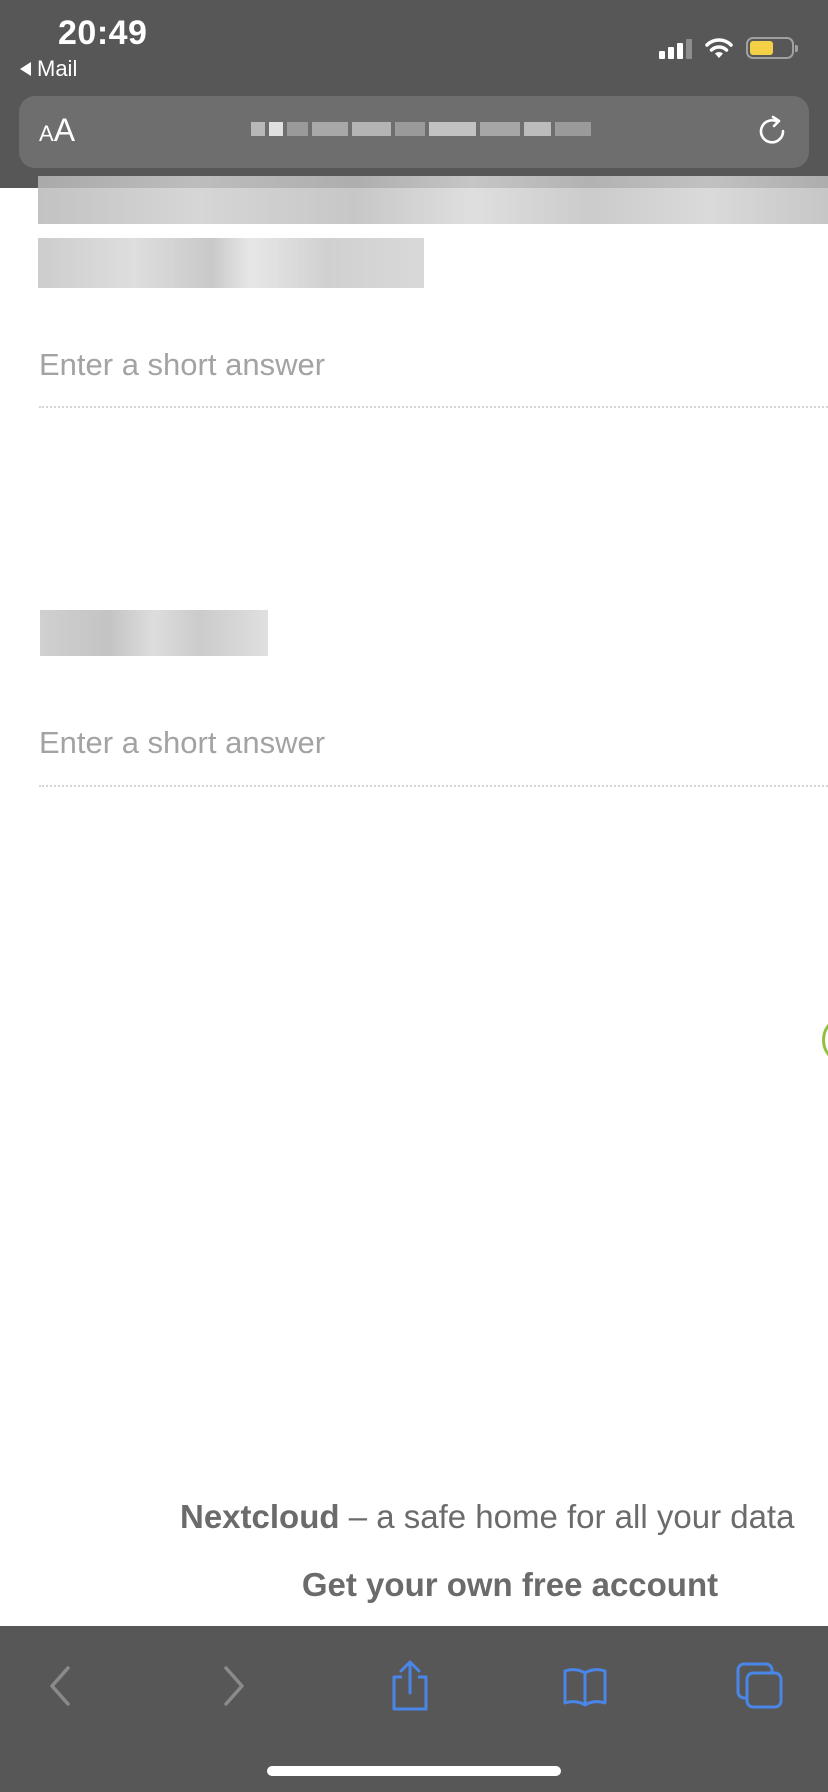 Image resolution: width=828 pixels, height=1792 pixels. I want to click on top-chrome: 20:49 Mail AA, so click(414, 94).